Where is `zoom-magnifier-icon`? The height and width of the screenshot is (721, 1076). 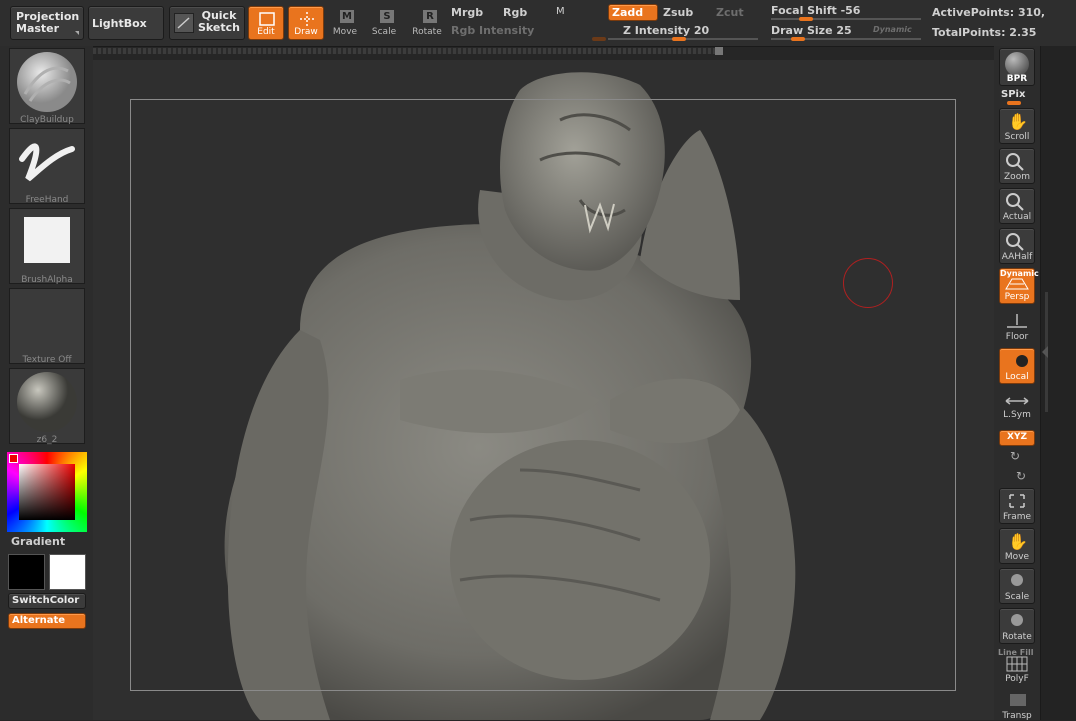 zoom-magnifier-icon is located at coordinates (1015, 162).